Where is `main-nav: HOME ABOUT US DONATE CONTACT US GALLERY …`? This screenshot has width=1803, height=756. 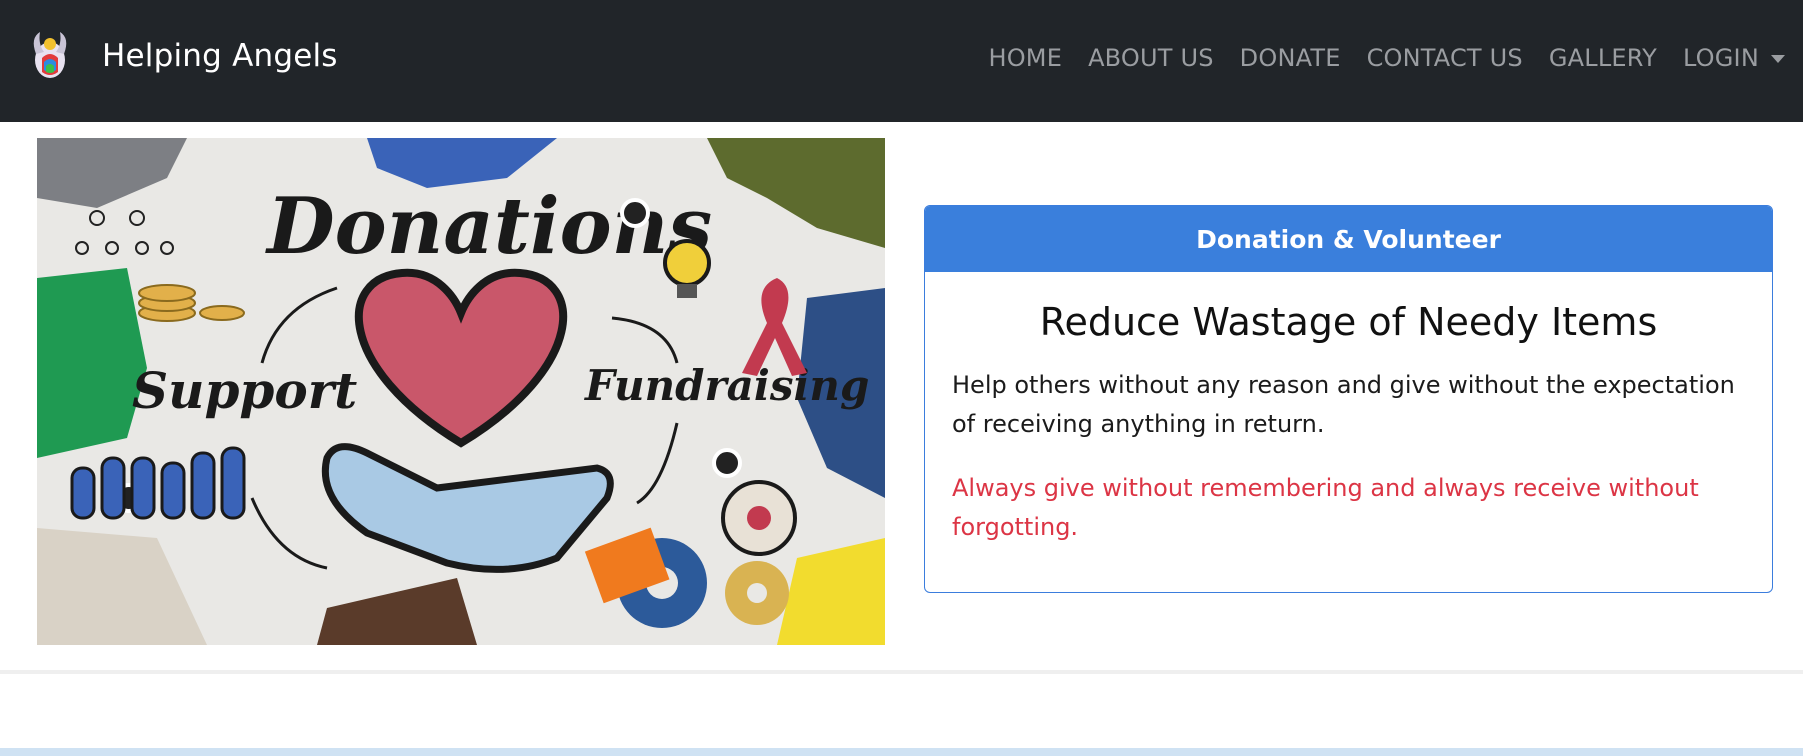 main-nav: HOME ABOUT US DONATE CONTACT US GALLERY … is located at coordinates (1373, 58).